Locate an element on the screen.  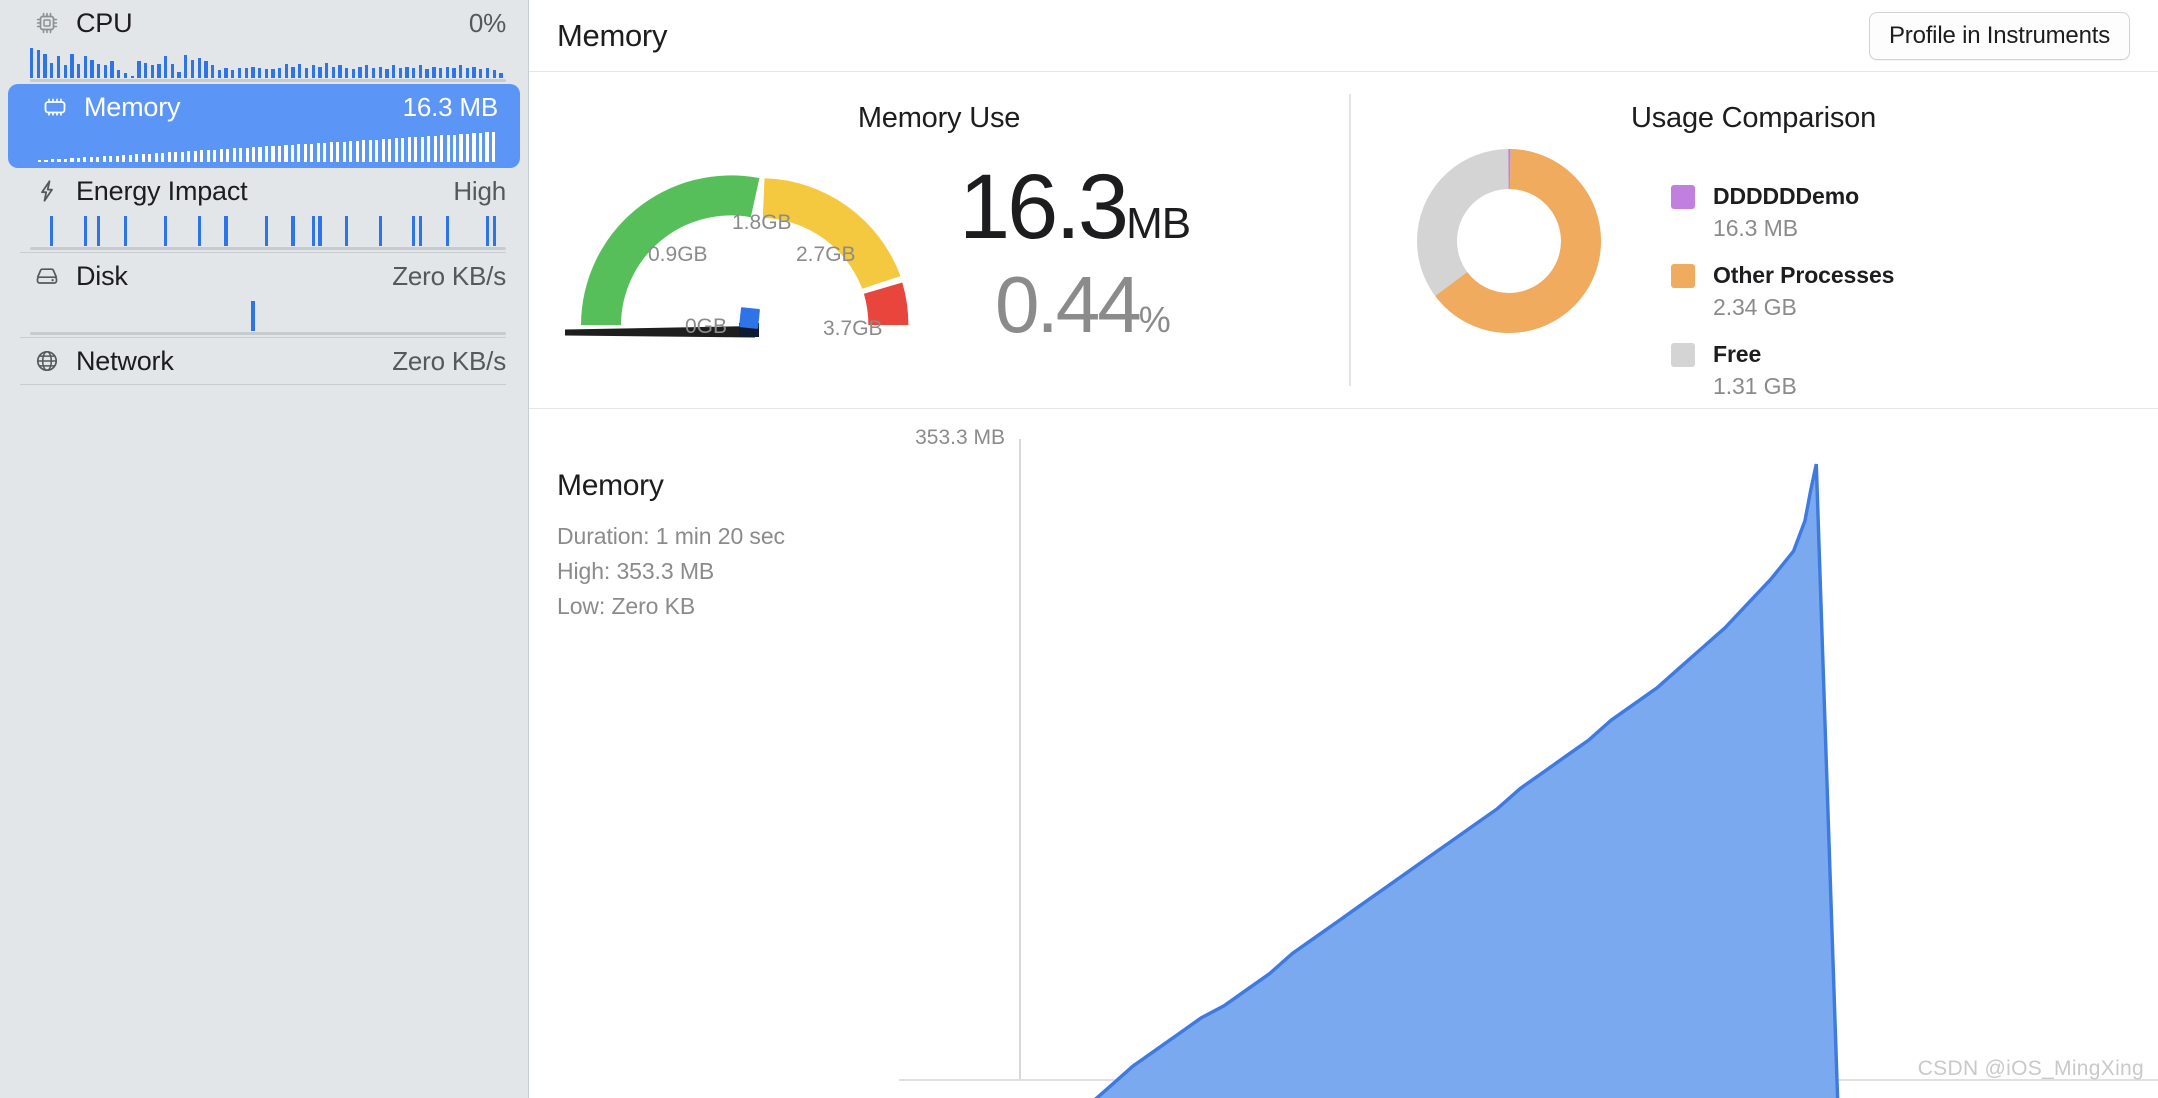
sidebar-item-label-energy: Energy Impact is located at coordinates (162, 190).